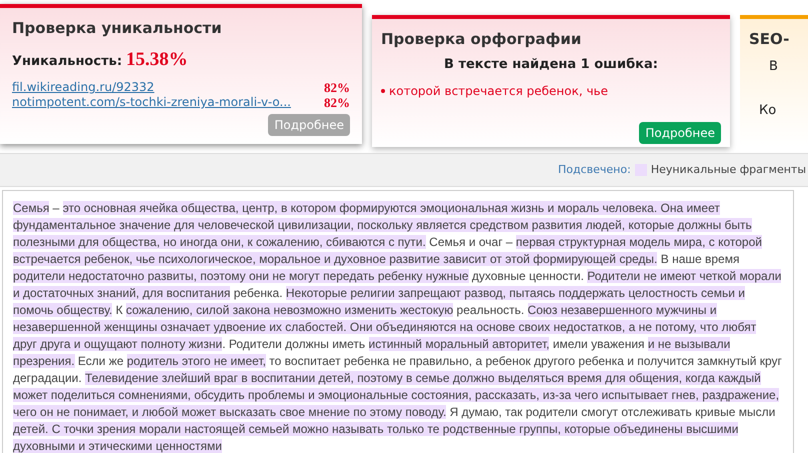 The image size is (808, 453). I want to click on bullet-icon, so click(383, 91).